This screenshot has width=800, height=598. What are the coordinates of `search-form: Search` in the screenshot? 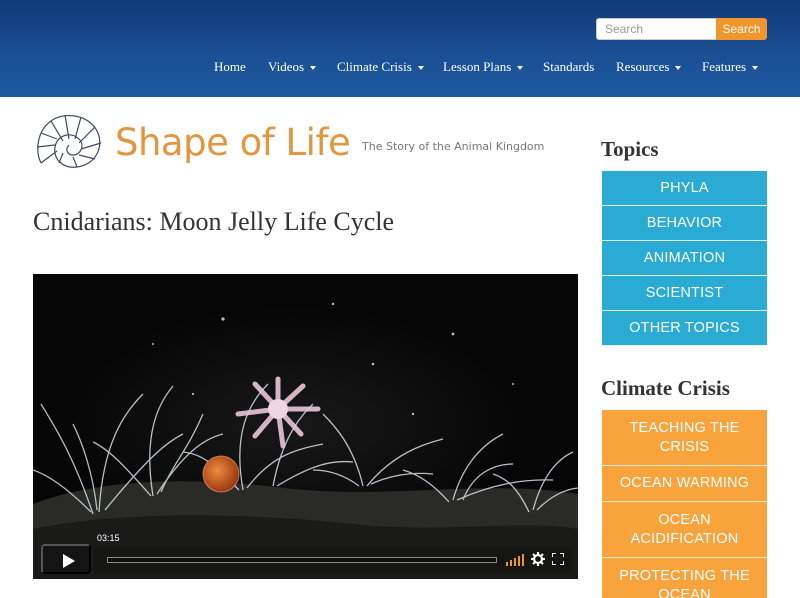 It's located at (681, 29).